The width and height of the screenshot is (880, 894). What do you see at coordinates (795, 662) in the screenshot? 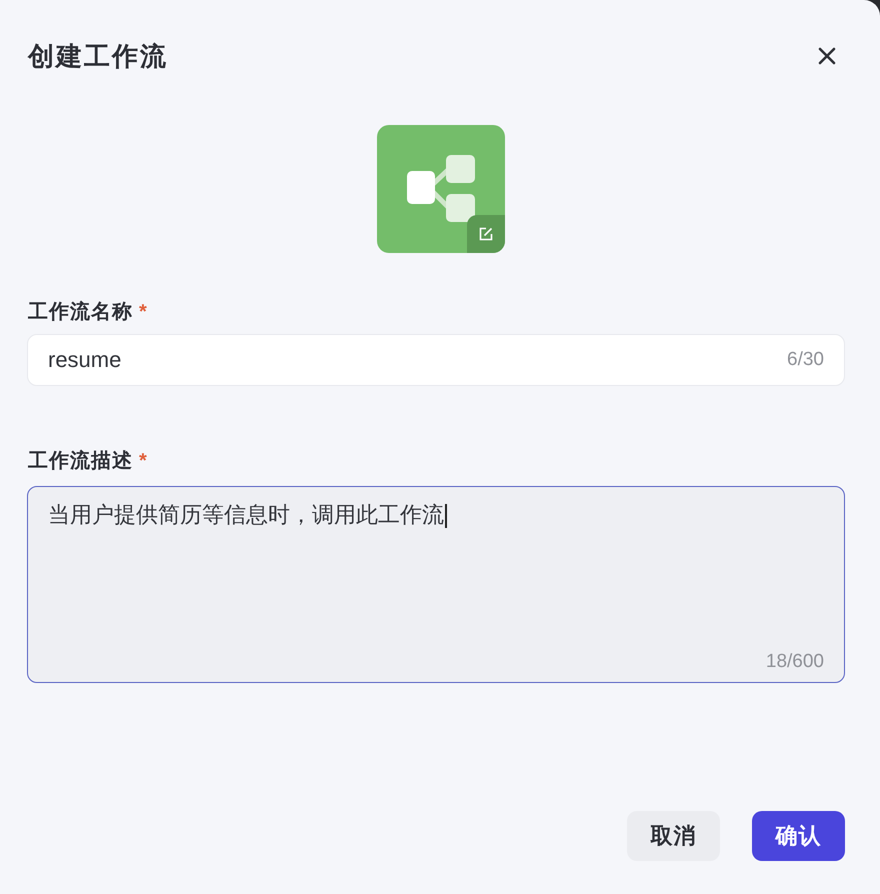
I see `character-count: 18/600` at bounding box center [795, 662].